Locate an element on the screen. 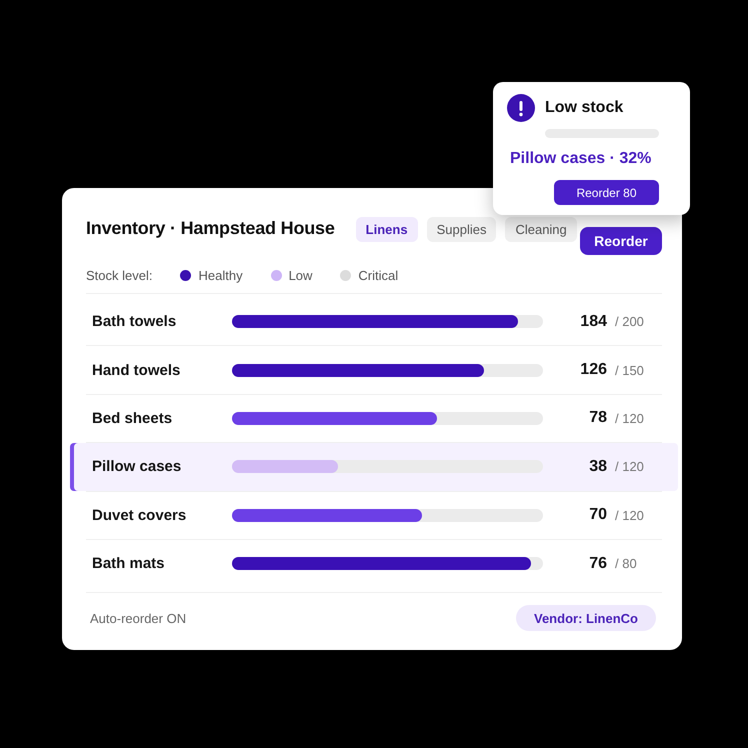  stock-capacity: / 80 is located at coordinates (626, 564).